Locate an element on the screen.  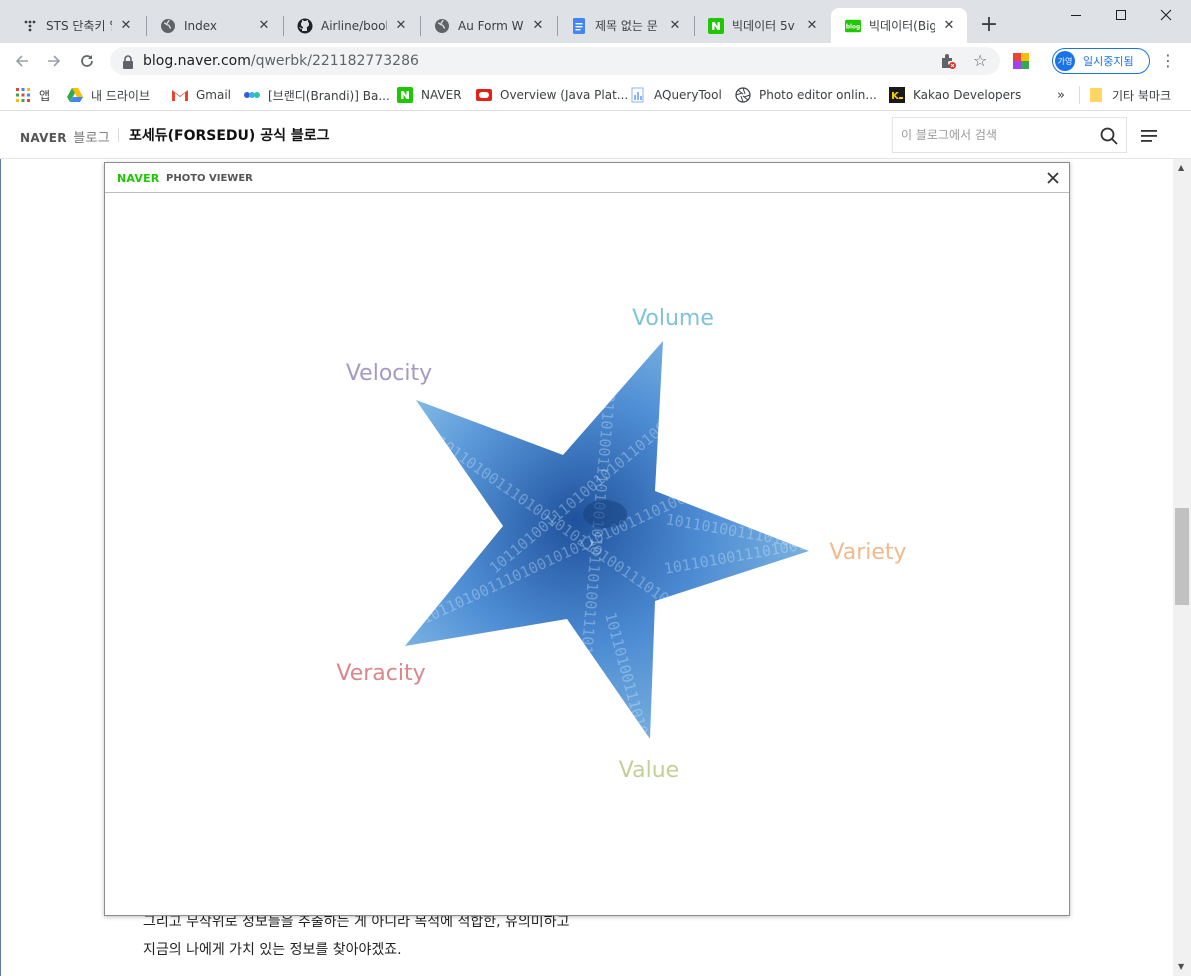
doc-icon is located at coordinates (638, 95).